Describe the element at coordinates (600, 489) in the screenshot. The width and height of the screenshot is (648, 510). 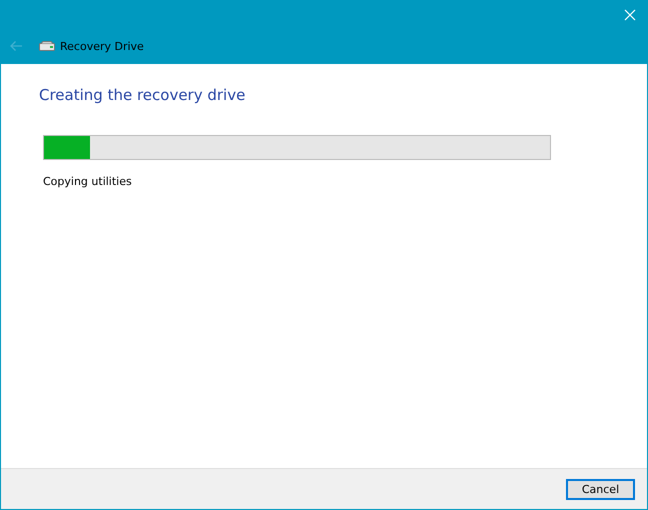
I see `cancel-button: Cancel` at that location.